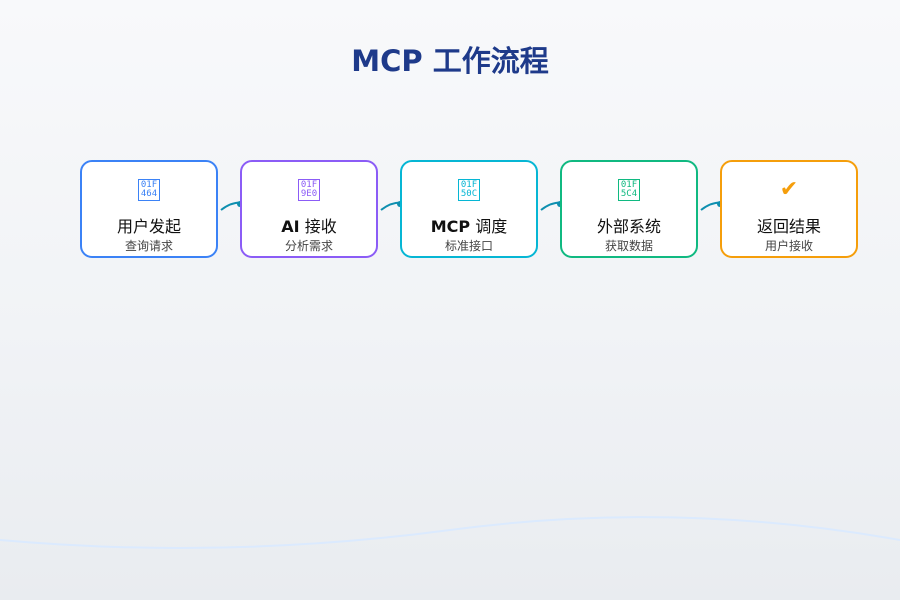 Image resolution: width=900 pixels, height=600 pixels. What do you see at coordinates (629, 190) in the screenshot?
I see `data-chart-icon: 01F 5C4` at bounding box center [629, 190].